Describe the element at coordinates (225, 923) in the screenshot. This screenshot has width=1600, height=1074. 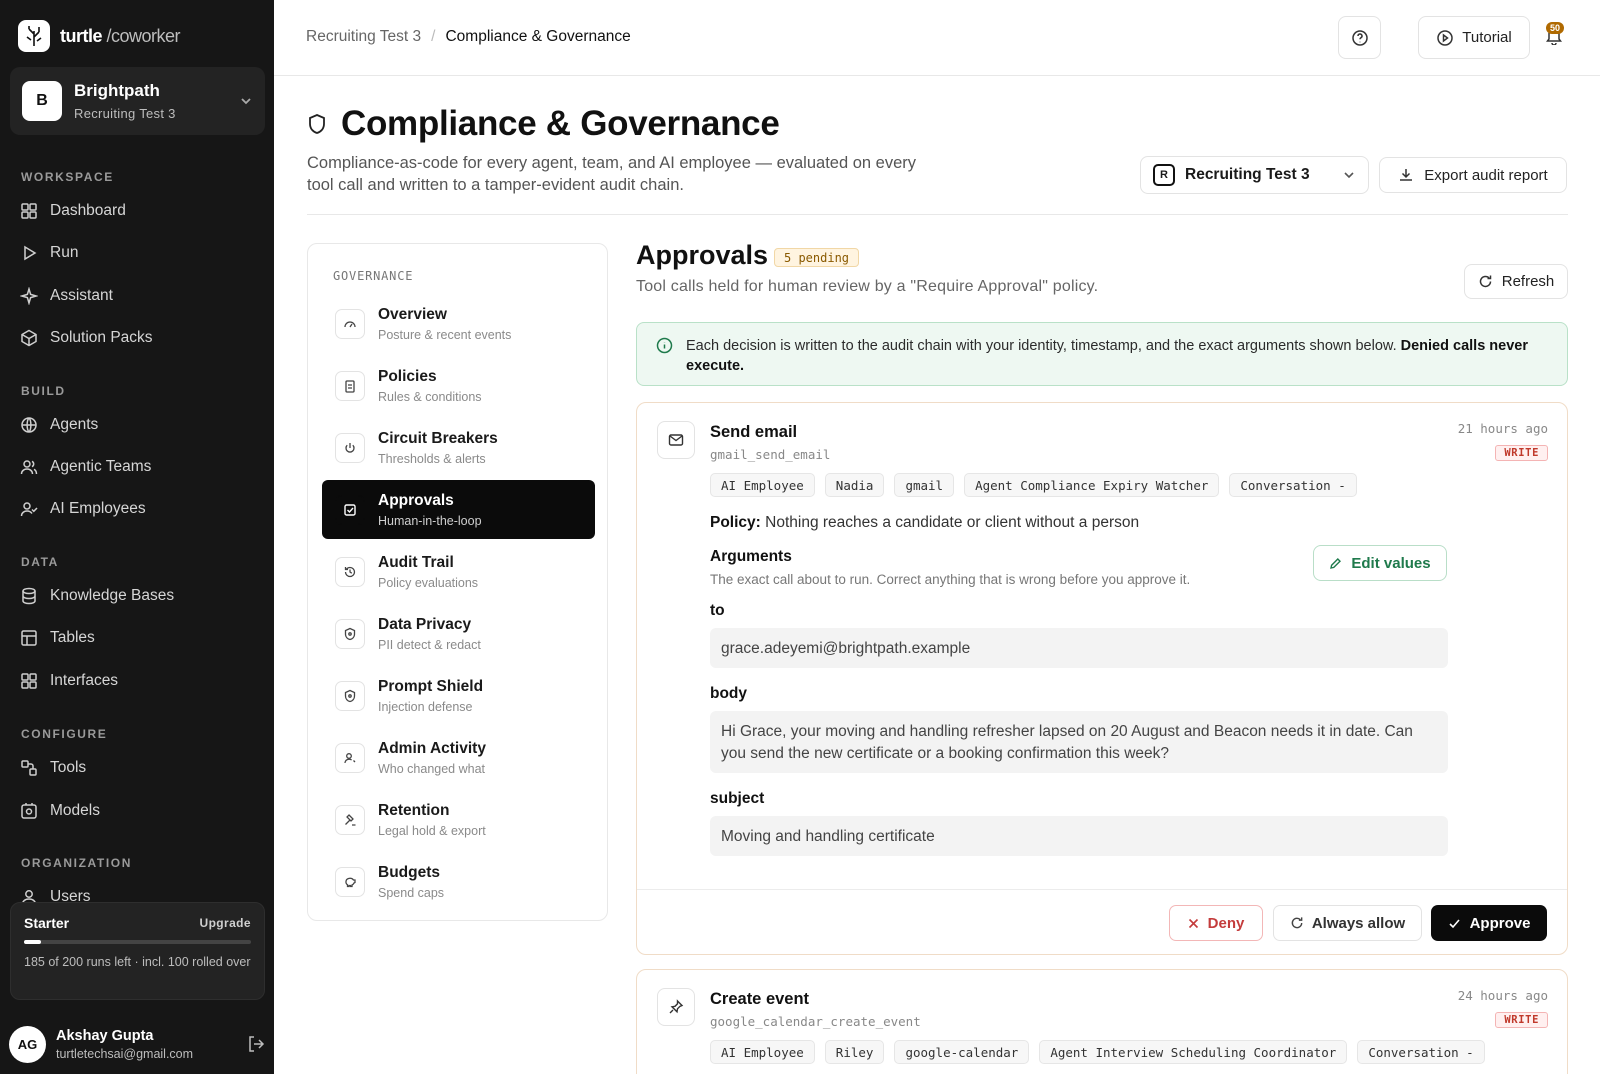
I see `upgrade-link: Upgrade` at that location.